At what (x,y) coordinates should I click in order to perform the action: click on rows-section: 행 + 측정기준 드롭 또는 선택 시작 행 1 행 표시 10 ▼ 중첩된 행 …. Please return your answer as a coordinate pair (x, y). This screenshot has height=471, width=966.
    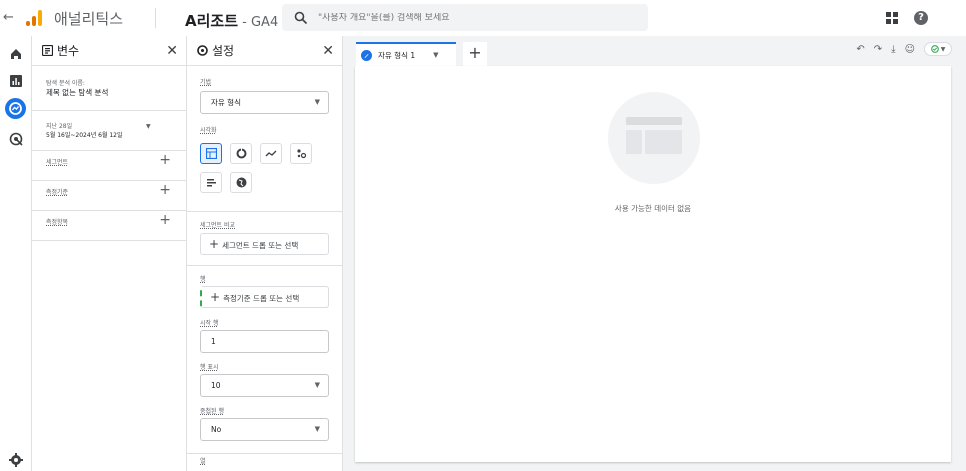
    Looking at the image, I should click on (264, 360).